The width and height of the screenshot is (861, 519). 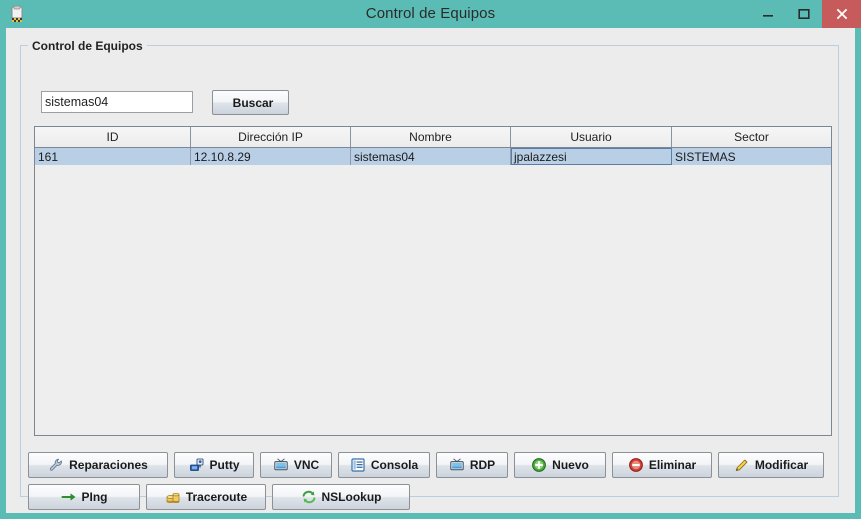 I want to click on putty-button: Putty, so click(x=214, y=465).